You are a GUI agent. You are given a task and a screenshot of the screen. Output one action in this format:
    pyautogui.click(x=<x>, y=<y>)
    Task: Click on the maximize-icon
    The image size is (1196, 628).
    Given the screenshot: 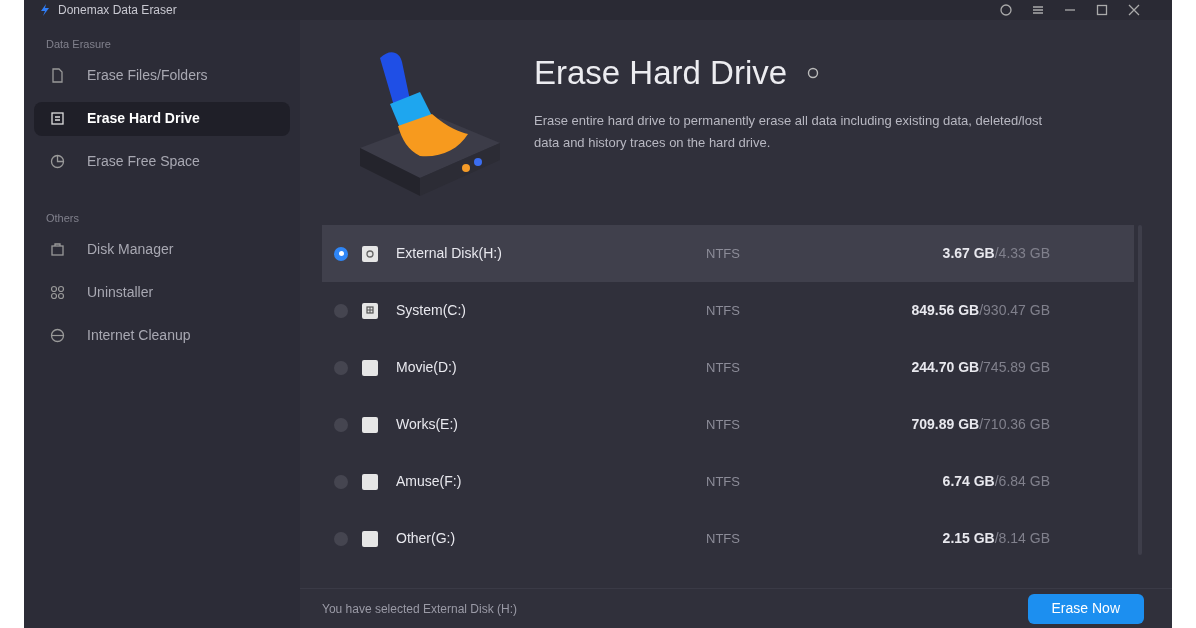 What is the action you would take?
    pyautogui.click(x=1102, y=10)
    